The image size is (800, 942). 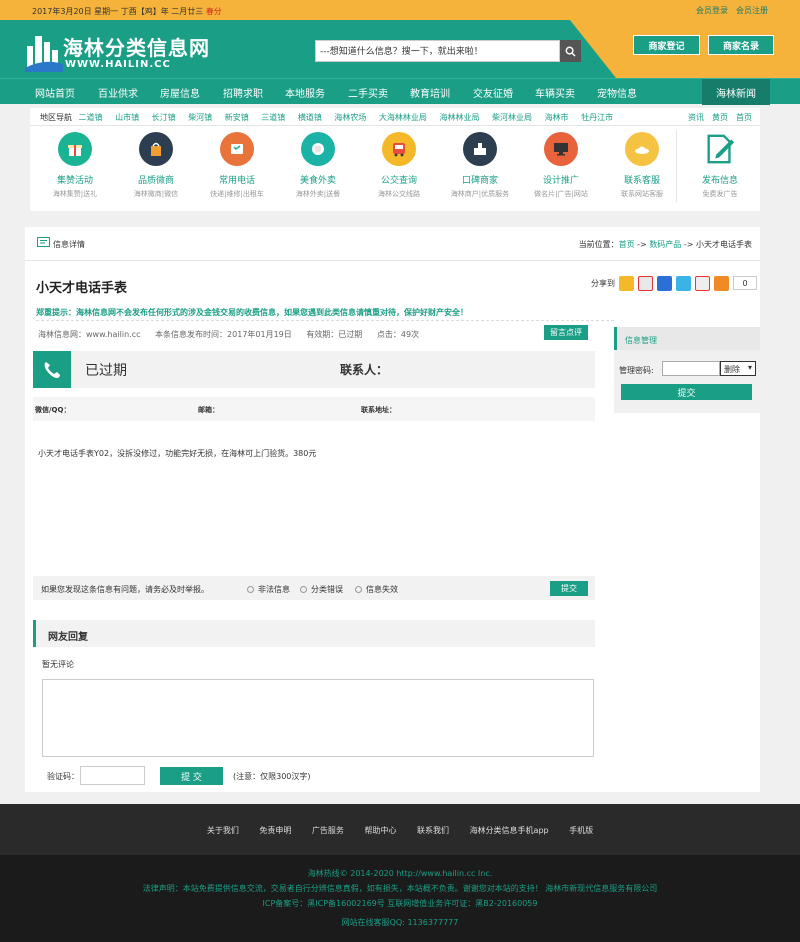 I want to click on region-link: 海林市, so click(x=557, y=117).